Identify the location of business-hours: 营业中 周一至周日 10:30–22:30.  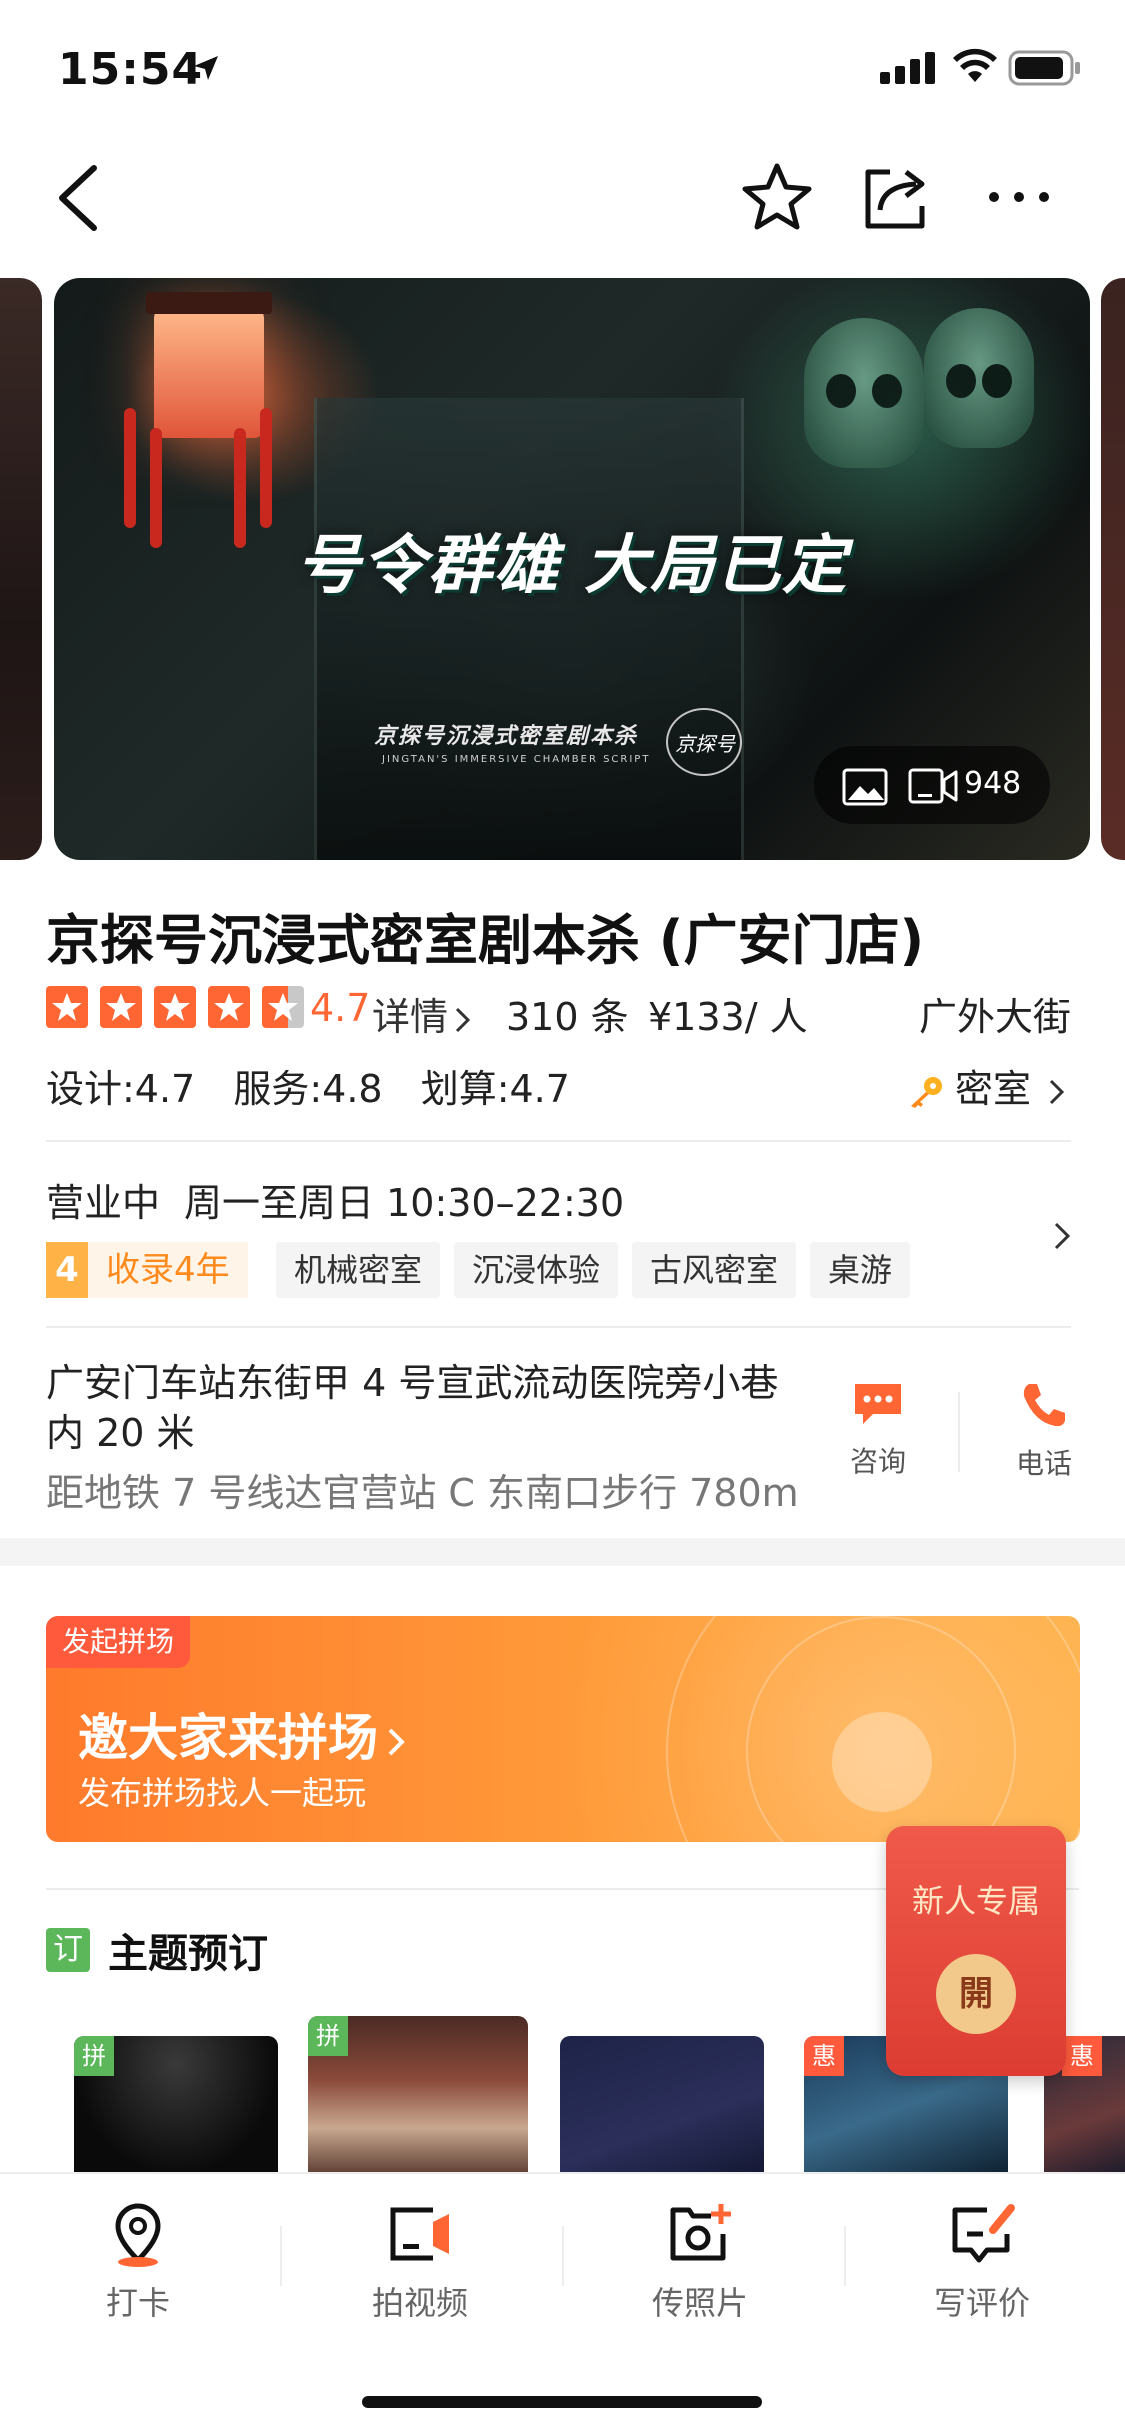
(335, 1199).